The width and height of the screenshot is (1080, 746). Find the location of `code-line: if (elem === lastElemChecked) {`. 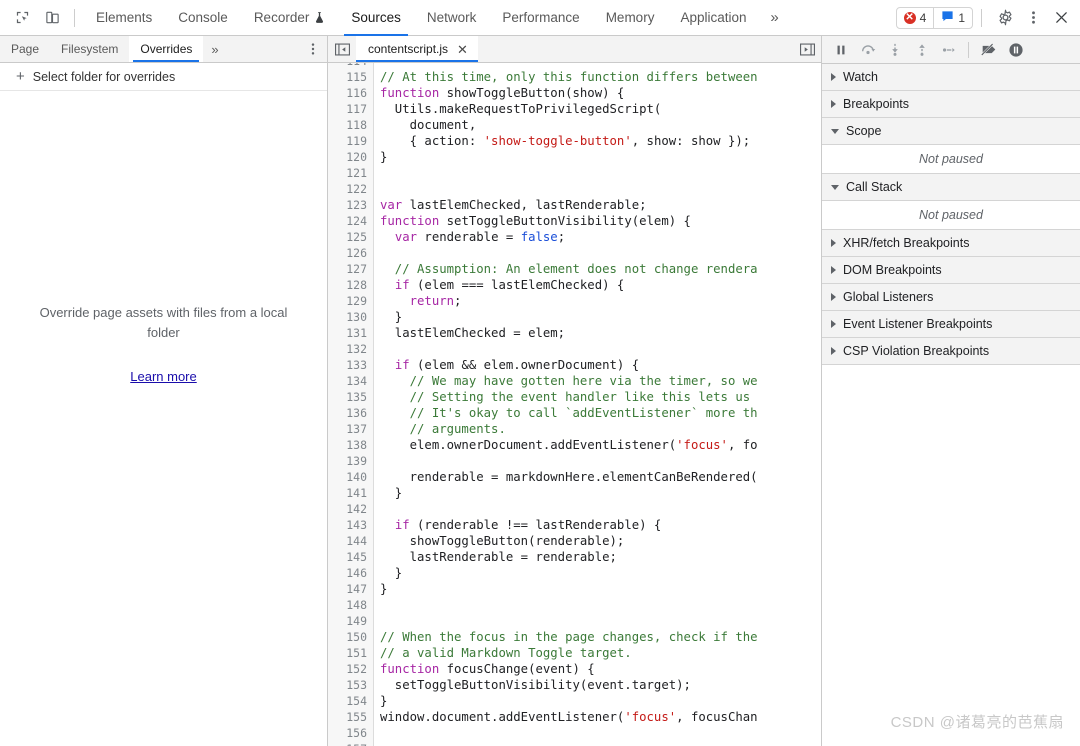

code-line: if (elem === lastElemChecked) { is located at coordinates (600, 285).